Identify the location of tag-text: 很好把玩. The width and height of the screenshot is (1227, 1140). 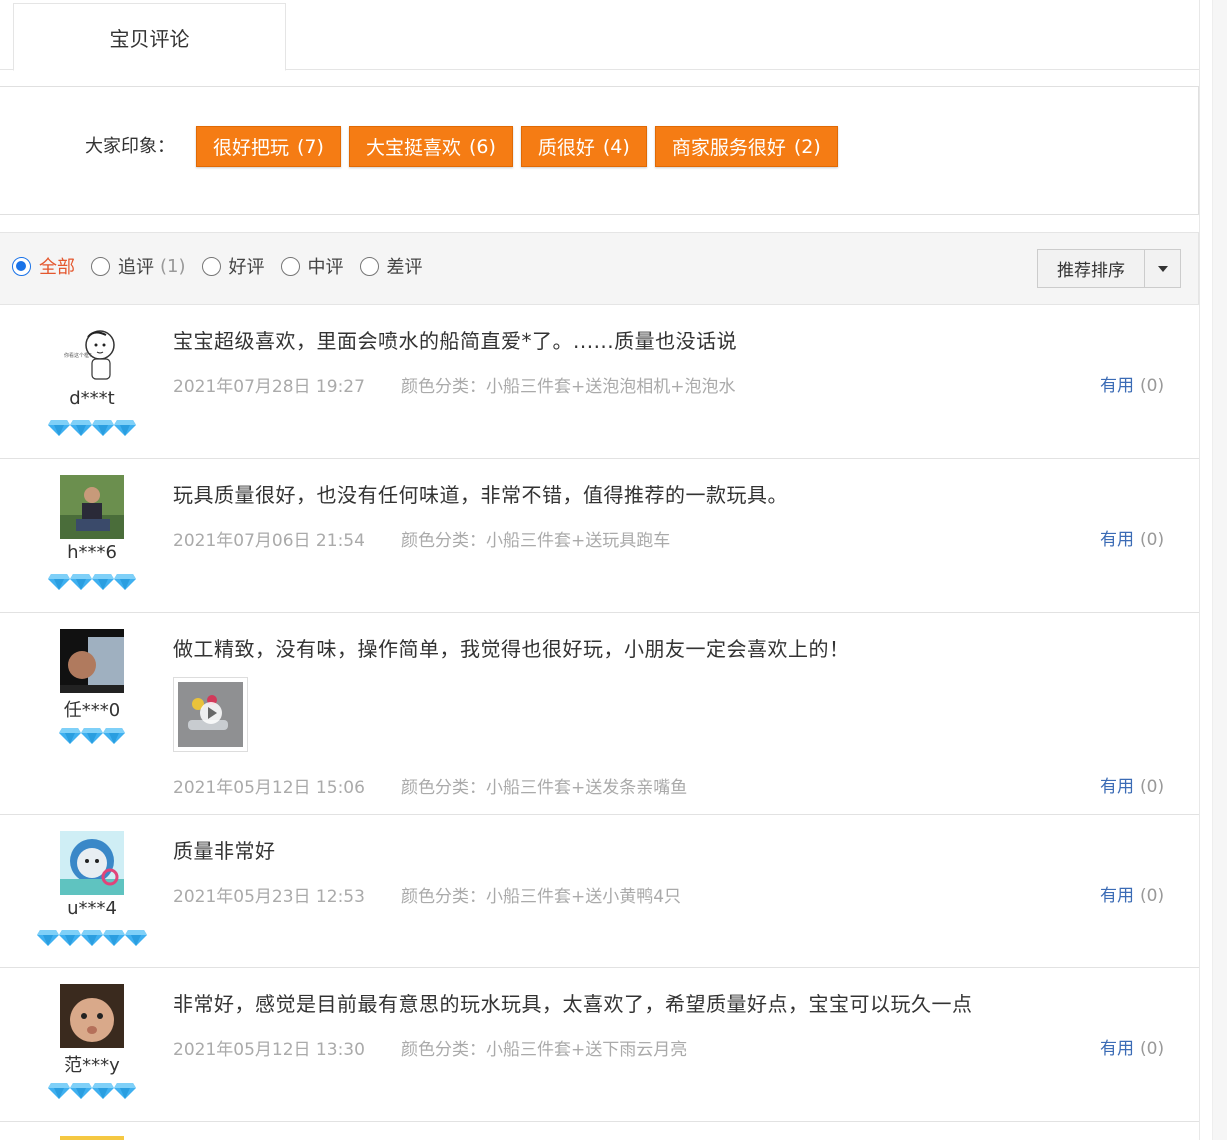
(251, 148).